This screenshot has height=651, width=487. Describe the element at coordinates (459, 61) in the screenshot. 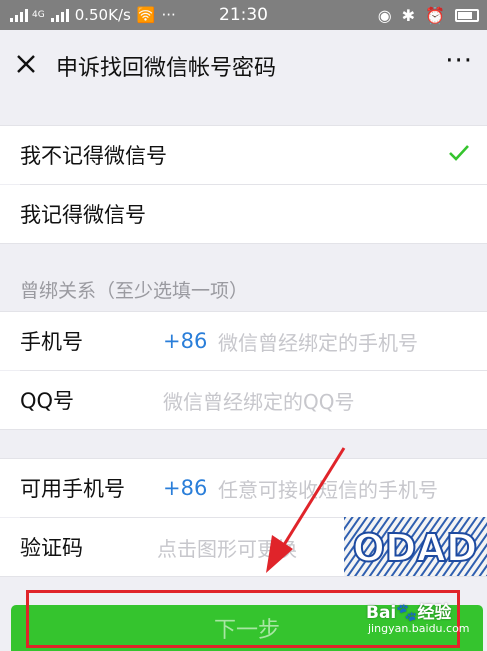

I see `more-icon: ···` at that location.